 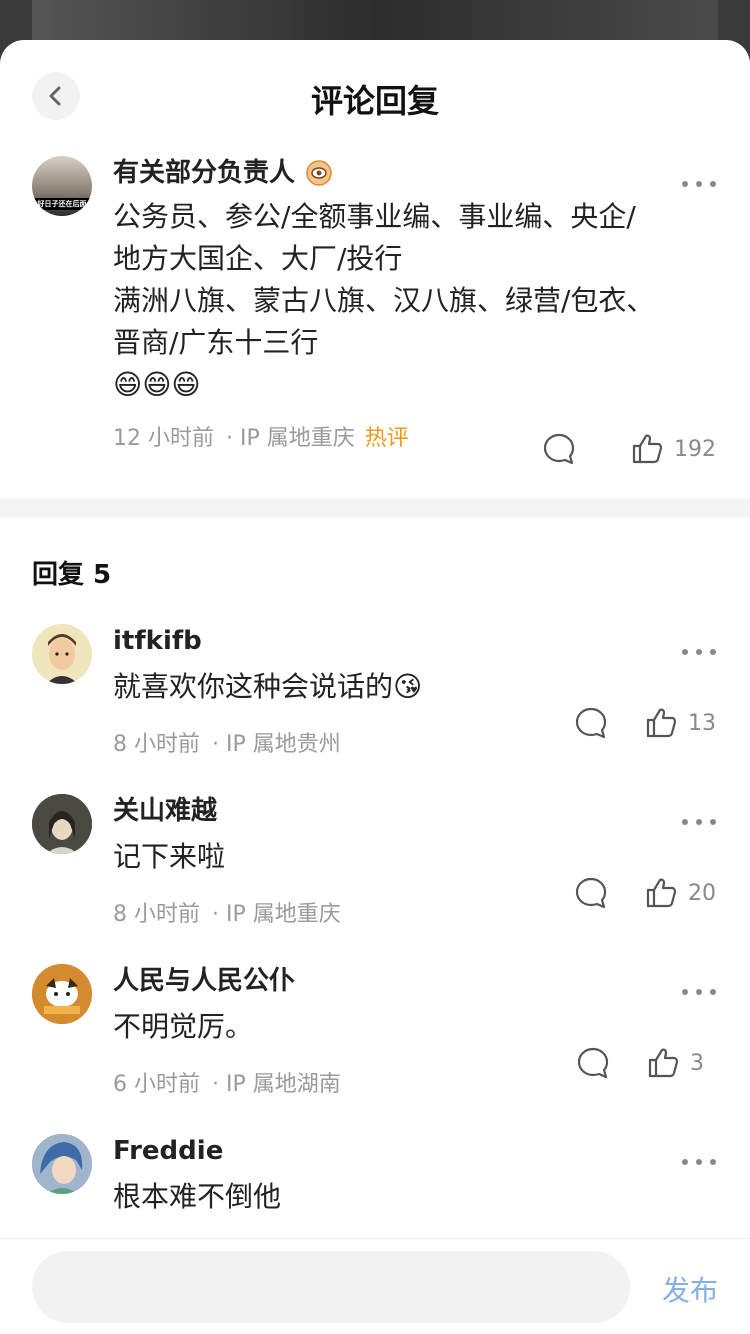 I want to click on author-name: 有关部分负责人, so click(x=204, y=173).